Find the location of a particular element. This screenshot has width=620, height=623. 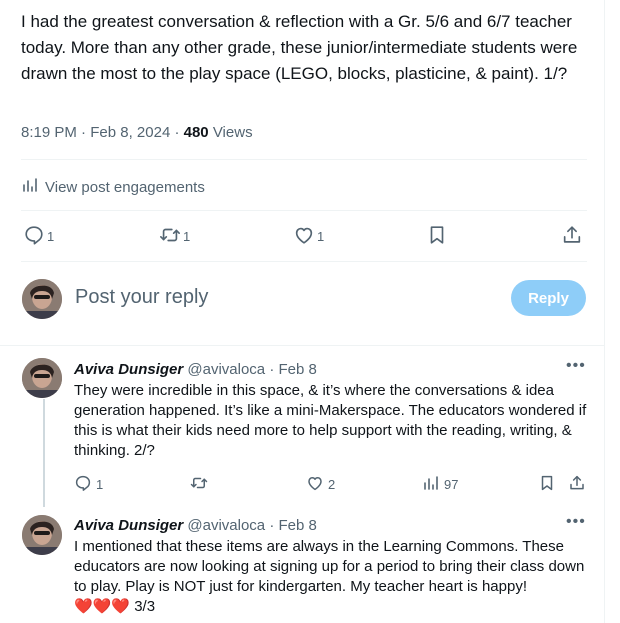

post-date: Feb 8, 2024 is located at coordinates (130, 132).